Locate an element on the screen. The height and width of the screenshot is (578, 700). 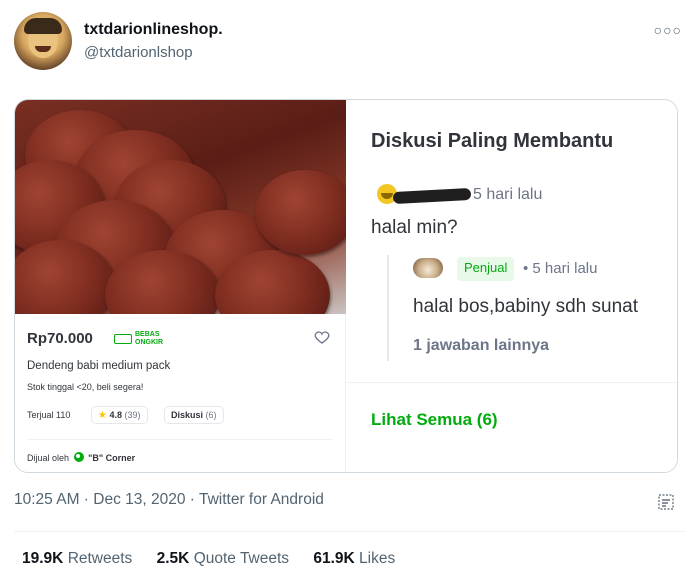
tweet-header: txtdarionlineshop. @txtdarionlshop ○○○ is located at coordinates (350, 42).